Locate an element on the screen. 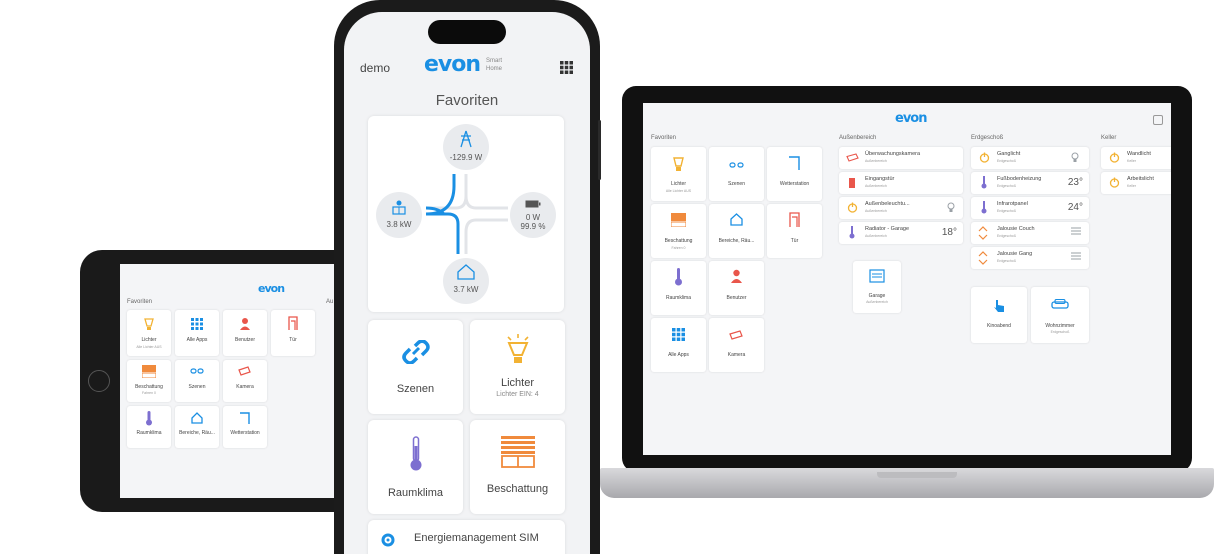 The image size is (1221, 554). laptop-tile-beschattung: Beschattung Fahren 0 is located at coordinates (678, 231).